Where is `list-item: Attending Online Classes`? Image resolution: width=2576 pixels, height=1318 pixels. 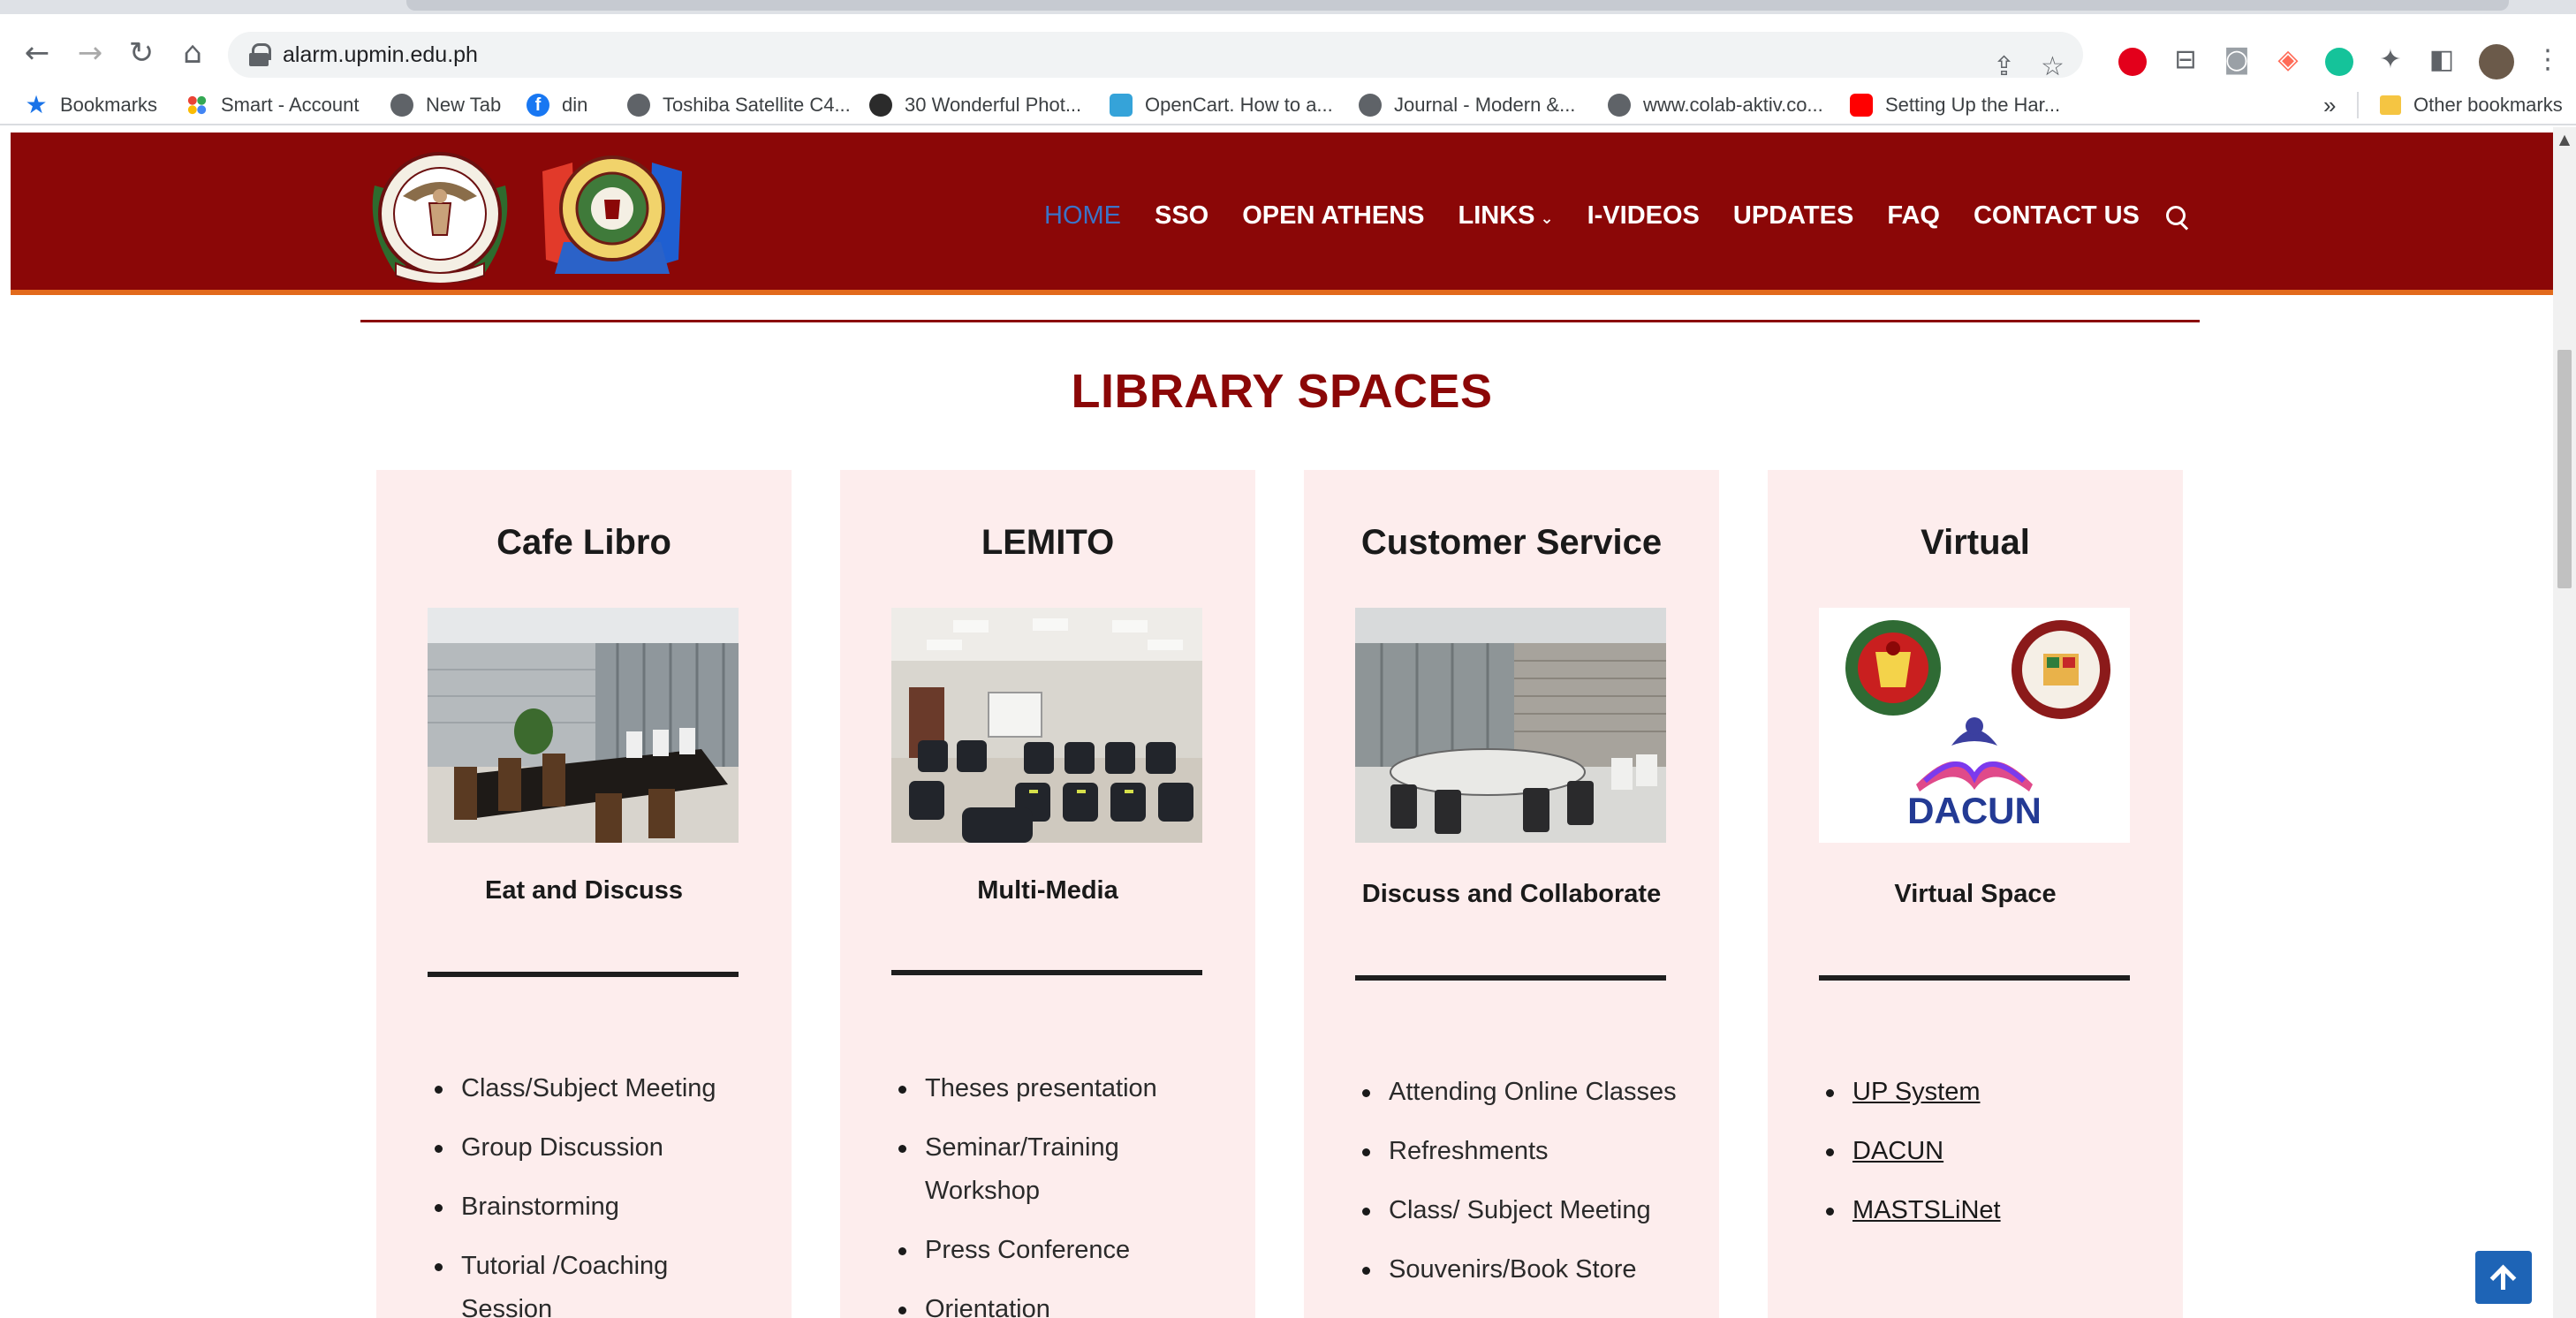
list-item: Attending Online Classes is located at coordinates (1525, 1093).